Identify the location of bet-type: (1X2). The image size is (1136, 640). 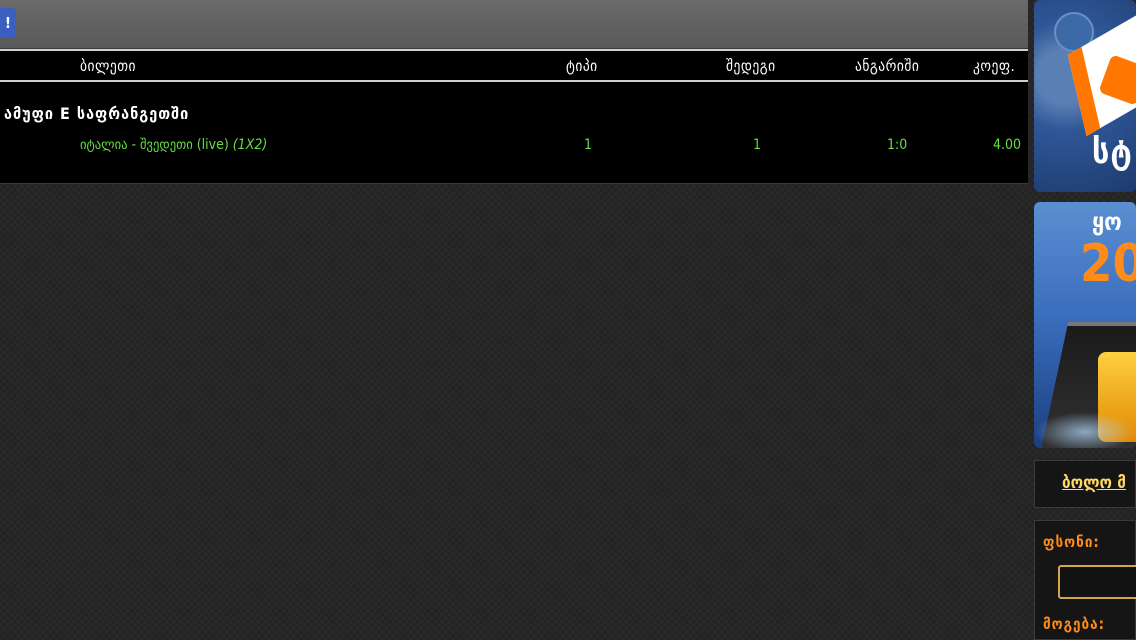
(250, 145).